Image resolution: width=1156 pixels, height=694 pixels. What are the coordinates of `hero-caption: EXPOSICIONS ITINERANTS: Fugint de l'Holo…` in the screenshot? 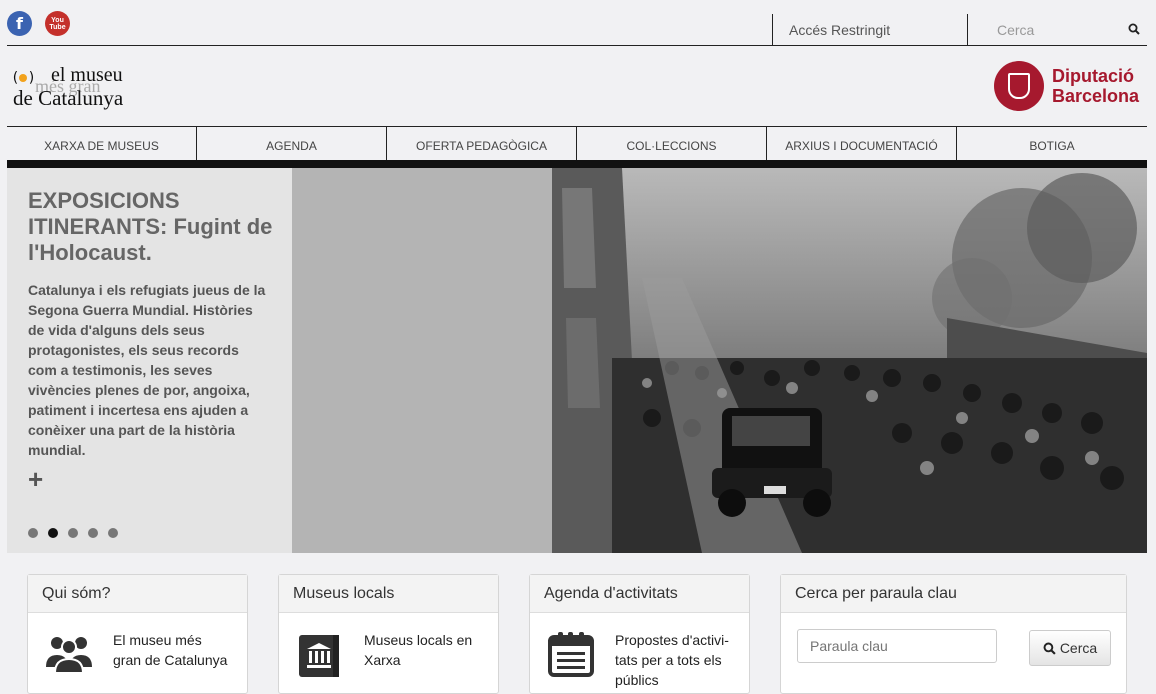 It's located at (149, 360).